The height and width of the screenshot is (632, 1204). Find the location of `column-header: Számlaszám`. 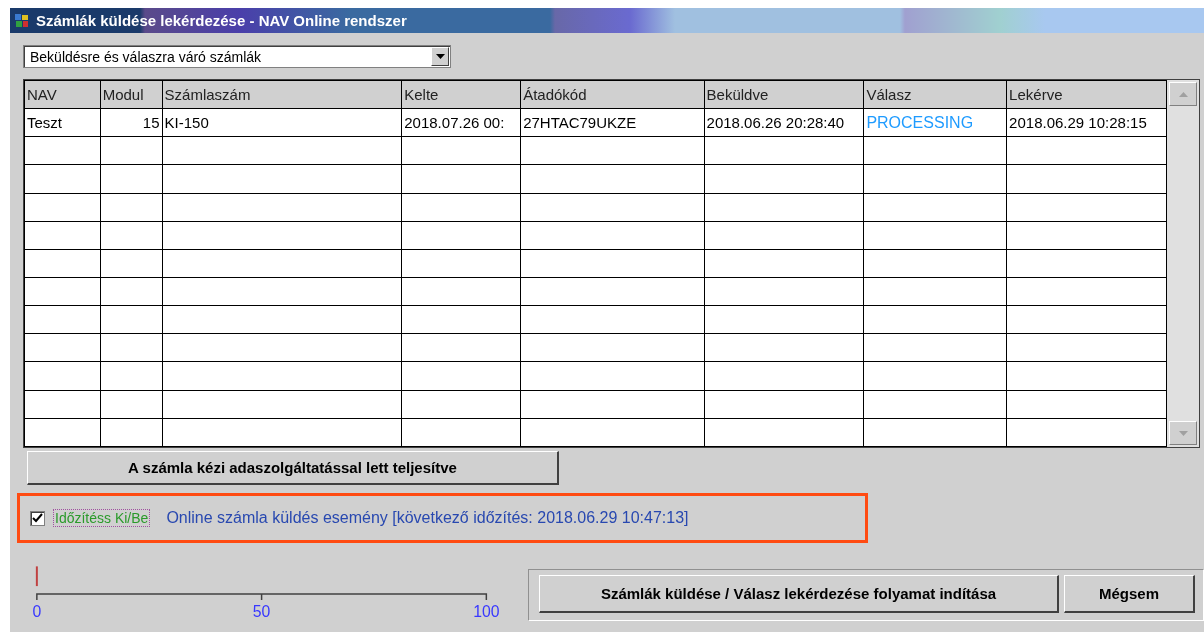

column-header: Számlaszám is located at coordinates (282, 94).